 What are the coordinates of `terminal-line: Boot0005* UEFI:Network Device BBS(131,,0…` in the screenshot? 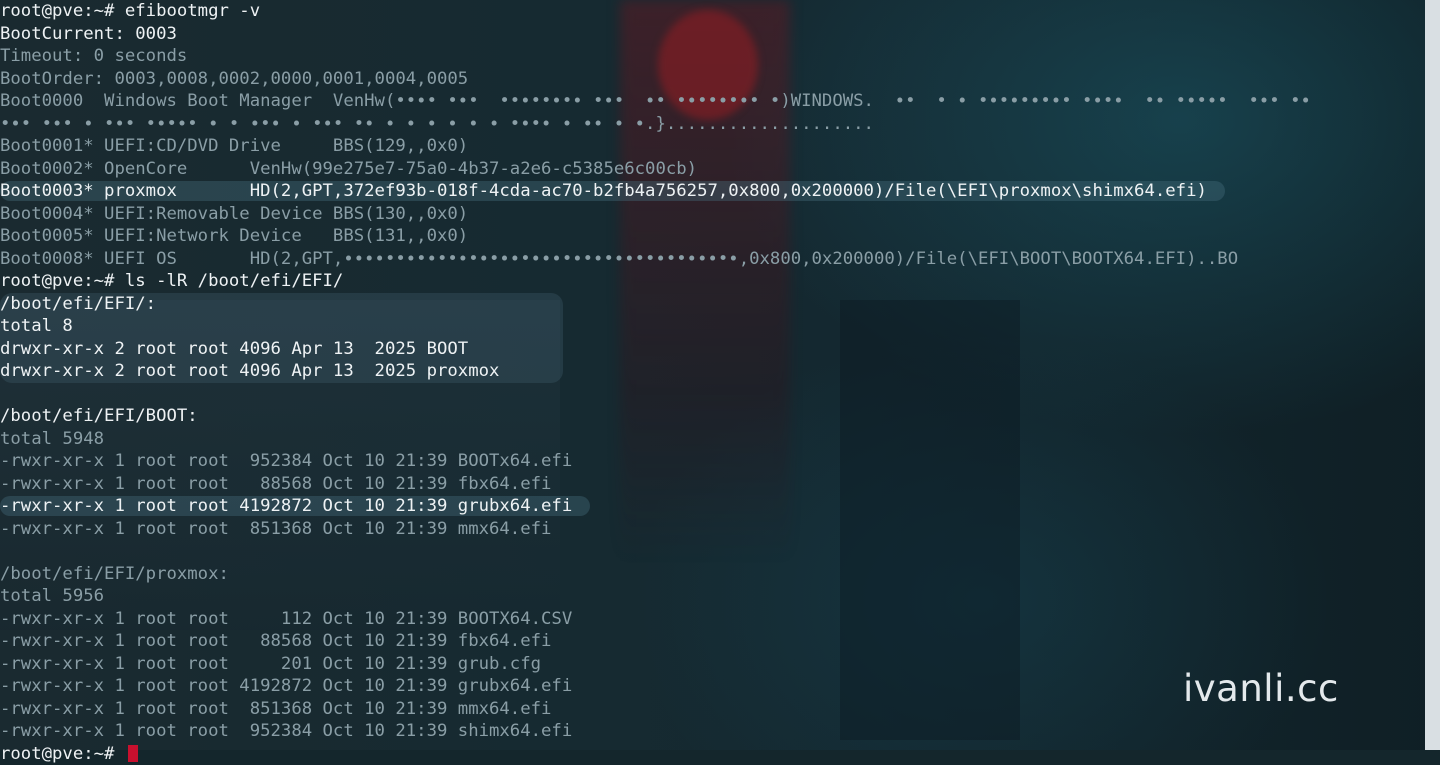 It's located at (712, 236).